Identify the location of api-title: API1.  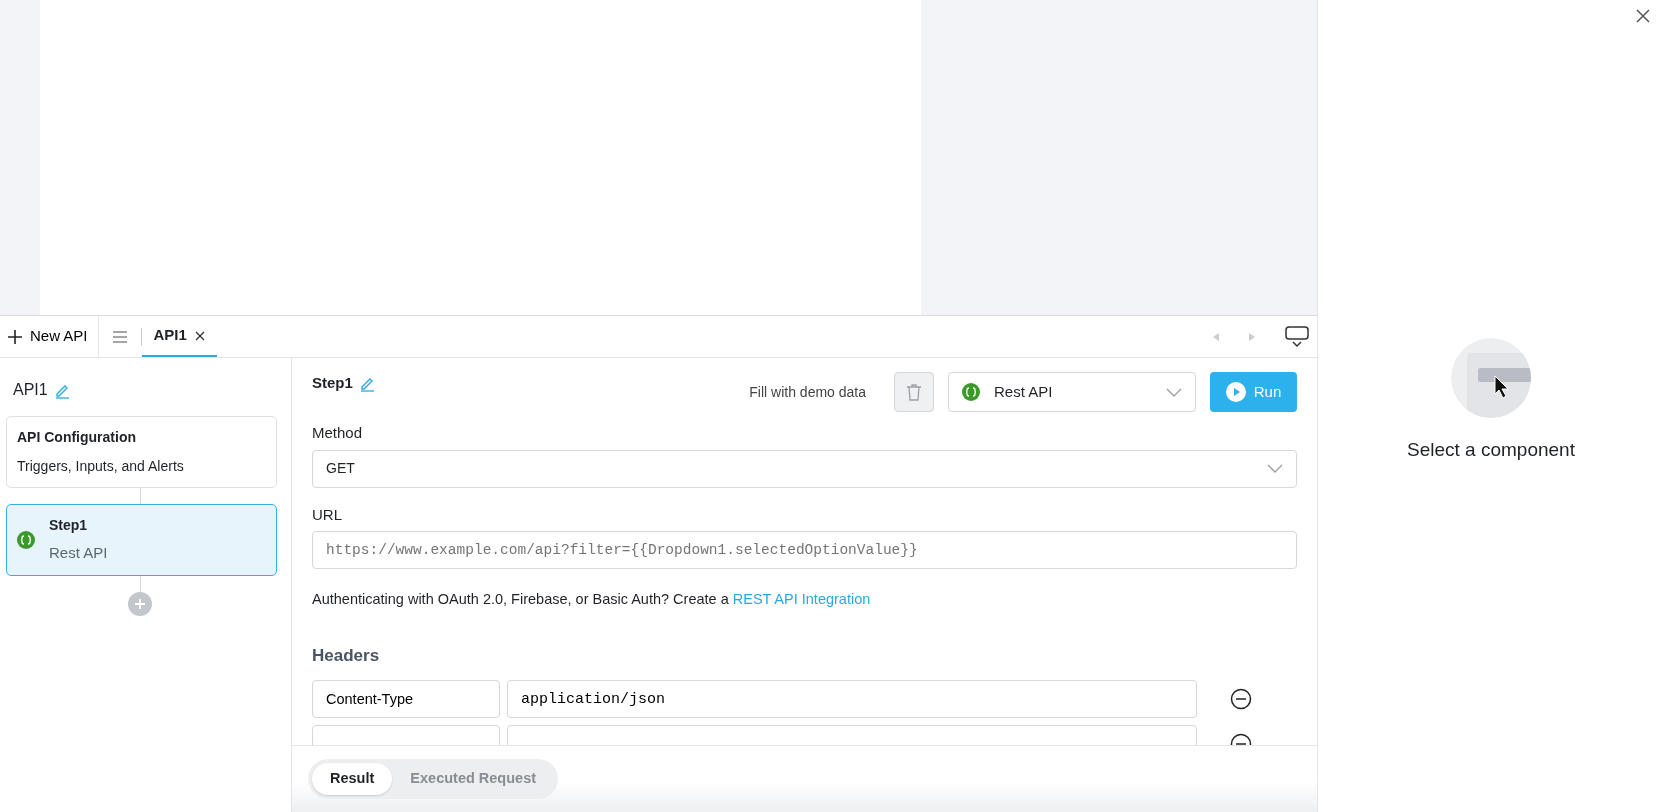
(30, 390).